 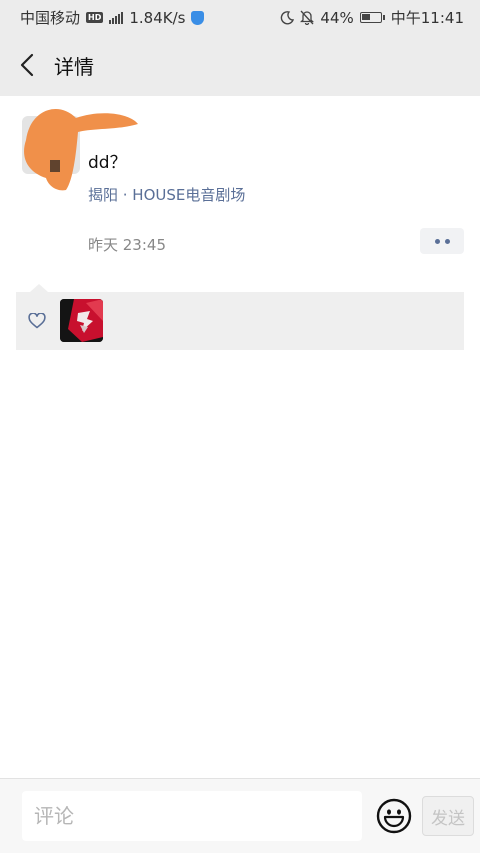 I want to click on post-location: 揭阳 · HOUSE电音剧场, so click(x=166, y=194).